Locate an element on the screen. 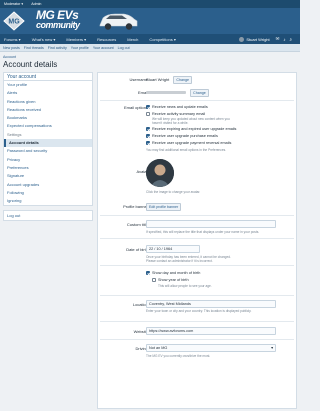  sidebar-item-account-upgrades: Account upgrades is located at coordinates (48, 185).